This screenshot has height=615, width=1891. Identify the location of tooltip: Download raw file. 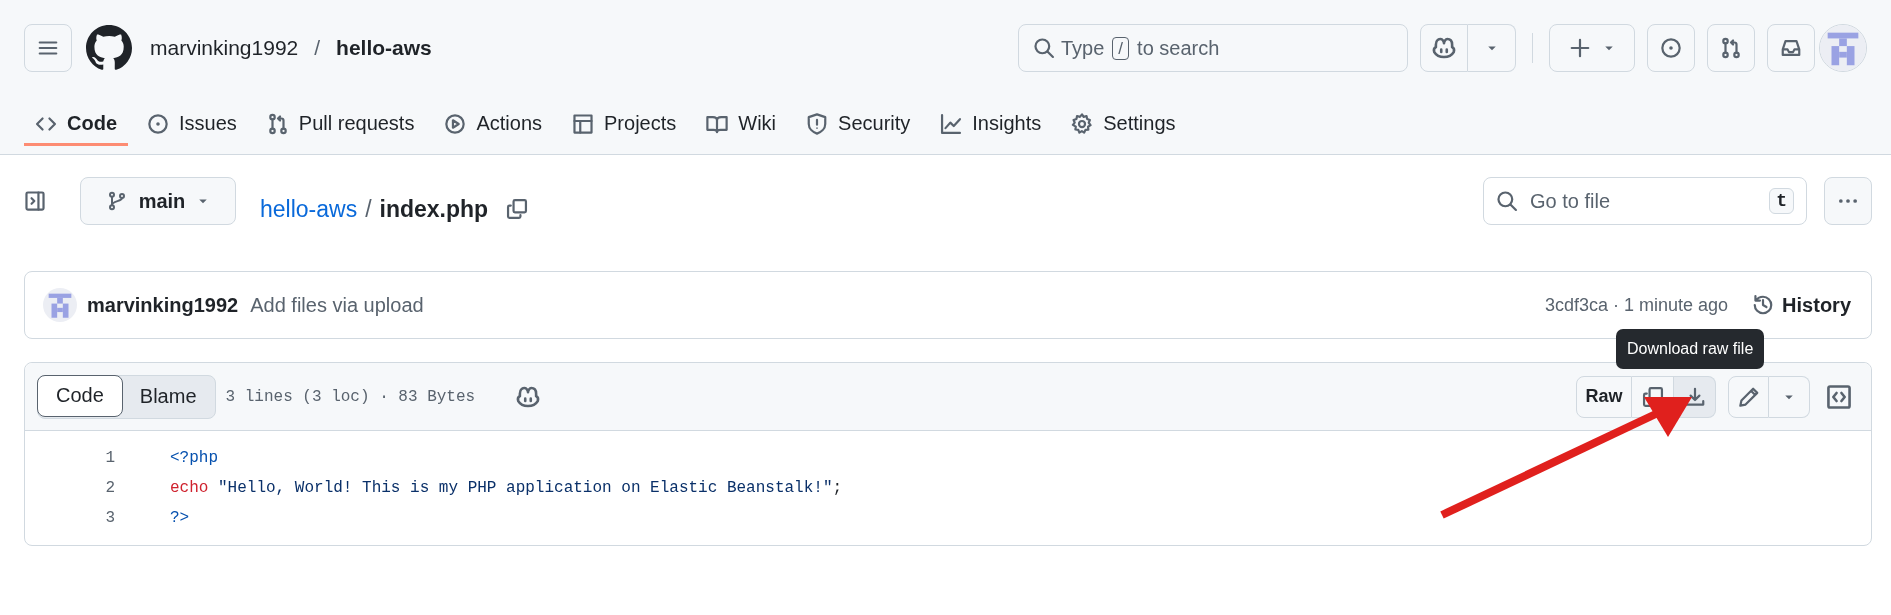
(1690, 349).